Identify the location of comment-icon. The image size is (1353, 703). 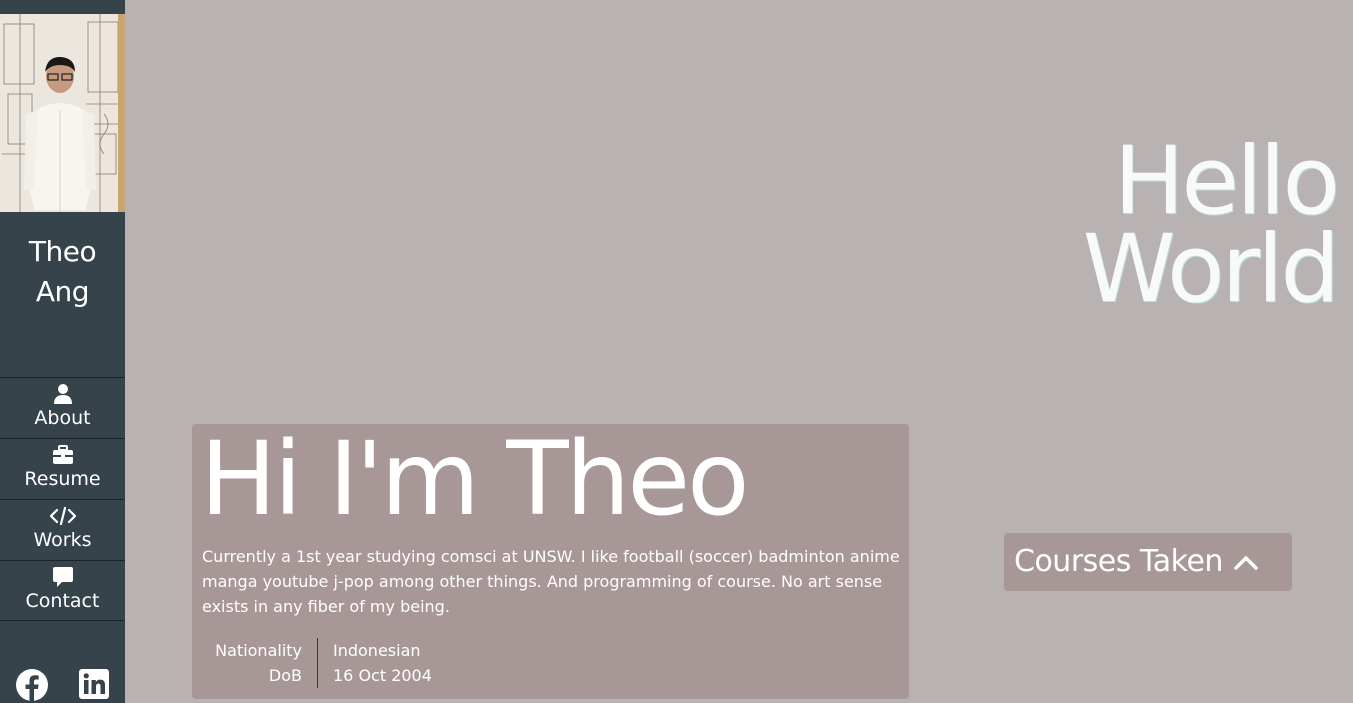
(63, 577).